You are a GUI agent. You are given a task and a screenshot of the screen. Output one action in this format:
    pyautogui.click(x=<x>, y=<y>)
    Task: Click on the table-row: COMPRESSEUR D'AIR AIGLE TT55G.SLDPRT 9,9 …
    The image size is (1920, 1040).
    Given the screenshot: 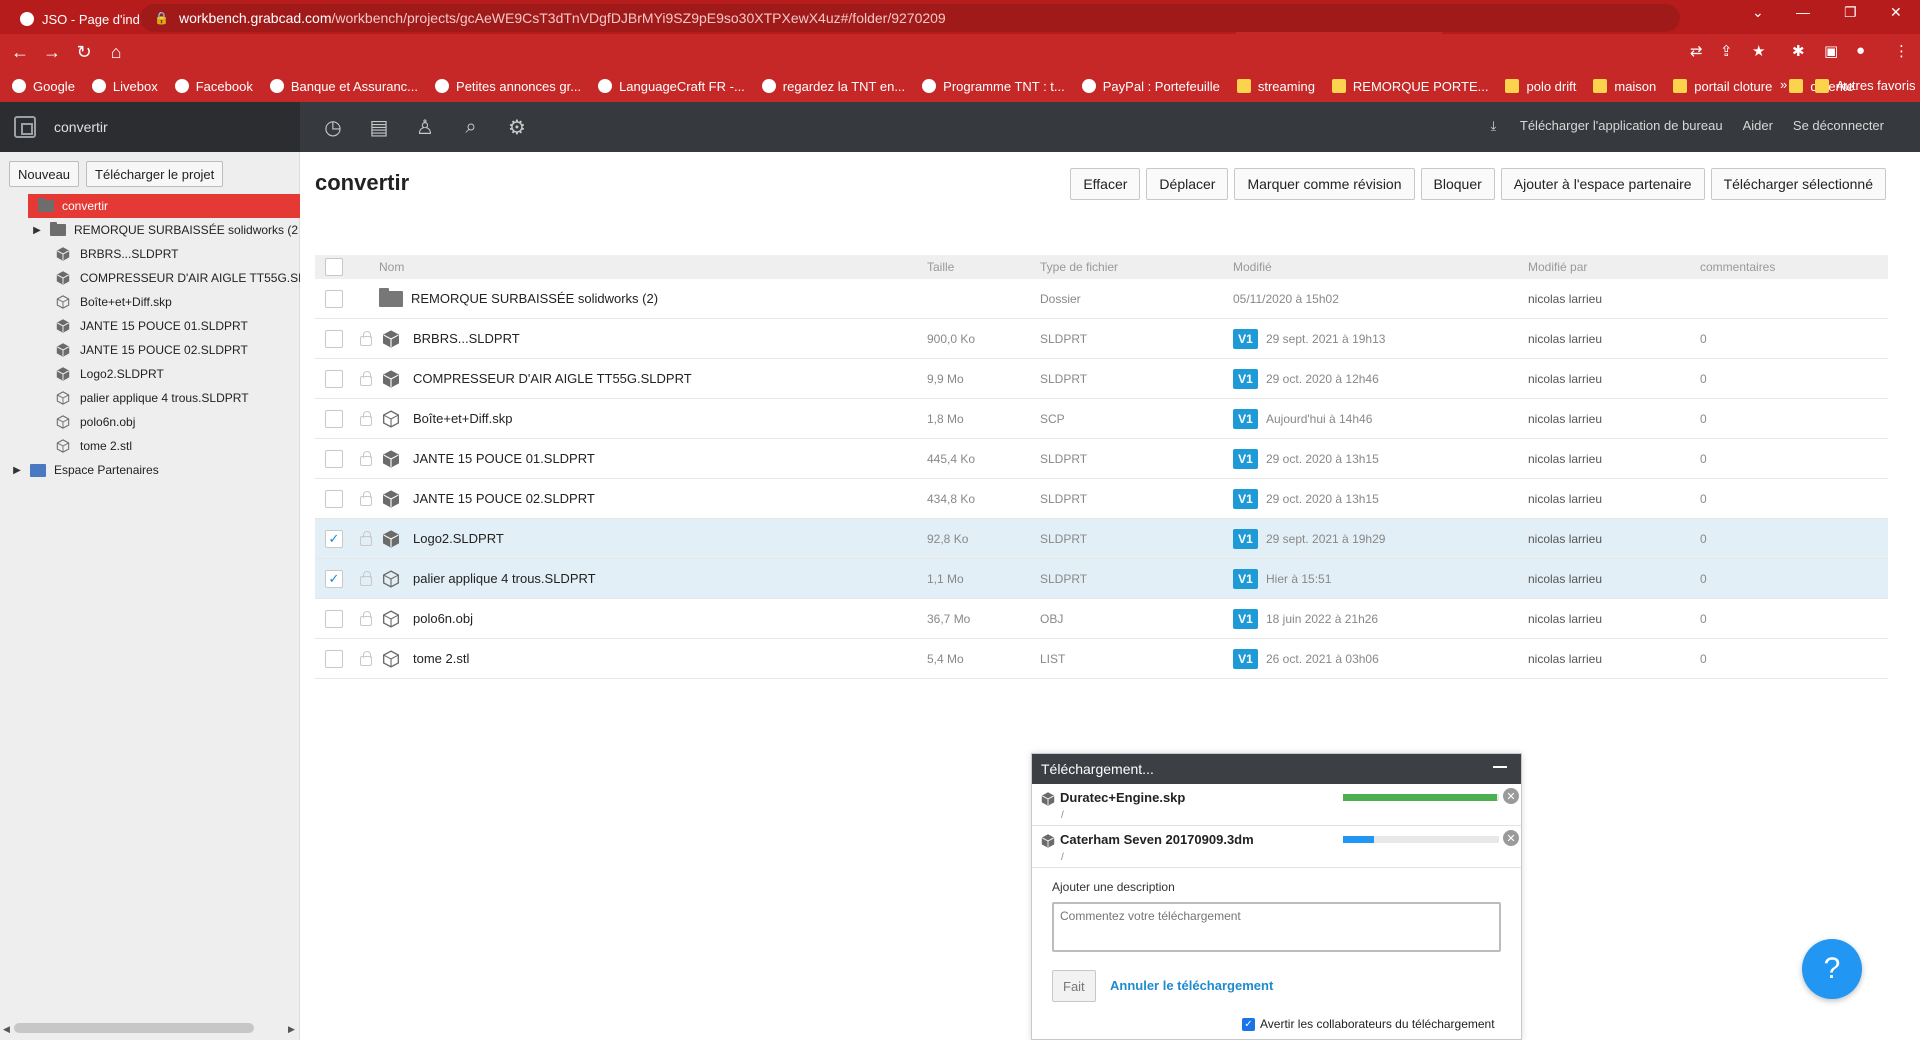 What is the action you would take?
    pyautogui.click(x=1101, y=379)
    